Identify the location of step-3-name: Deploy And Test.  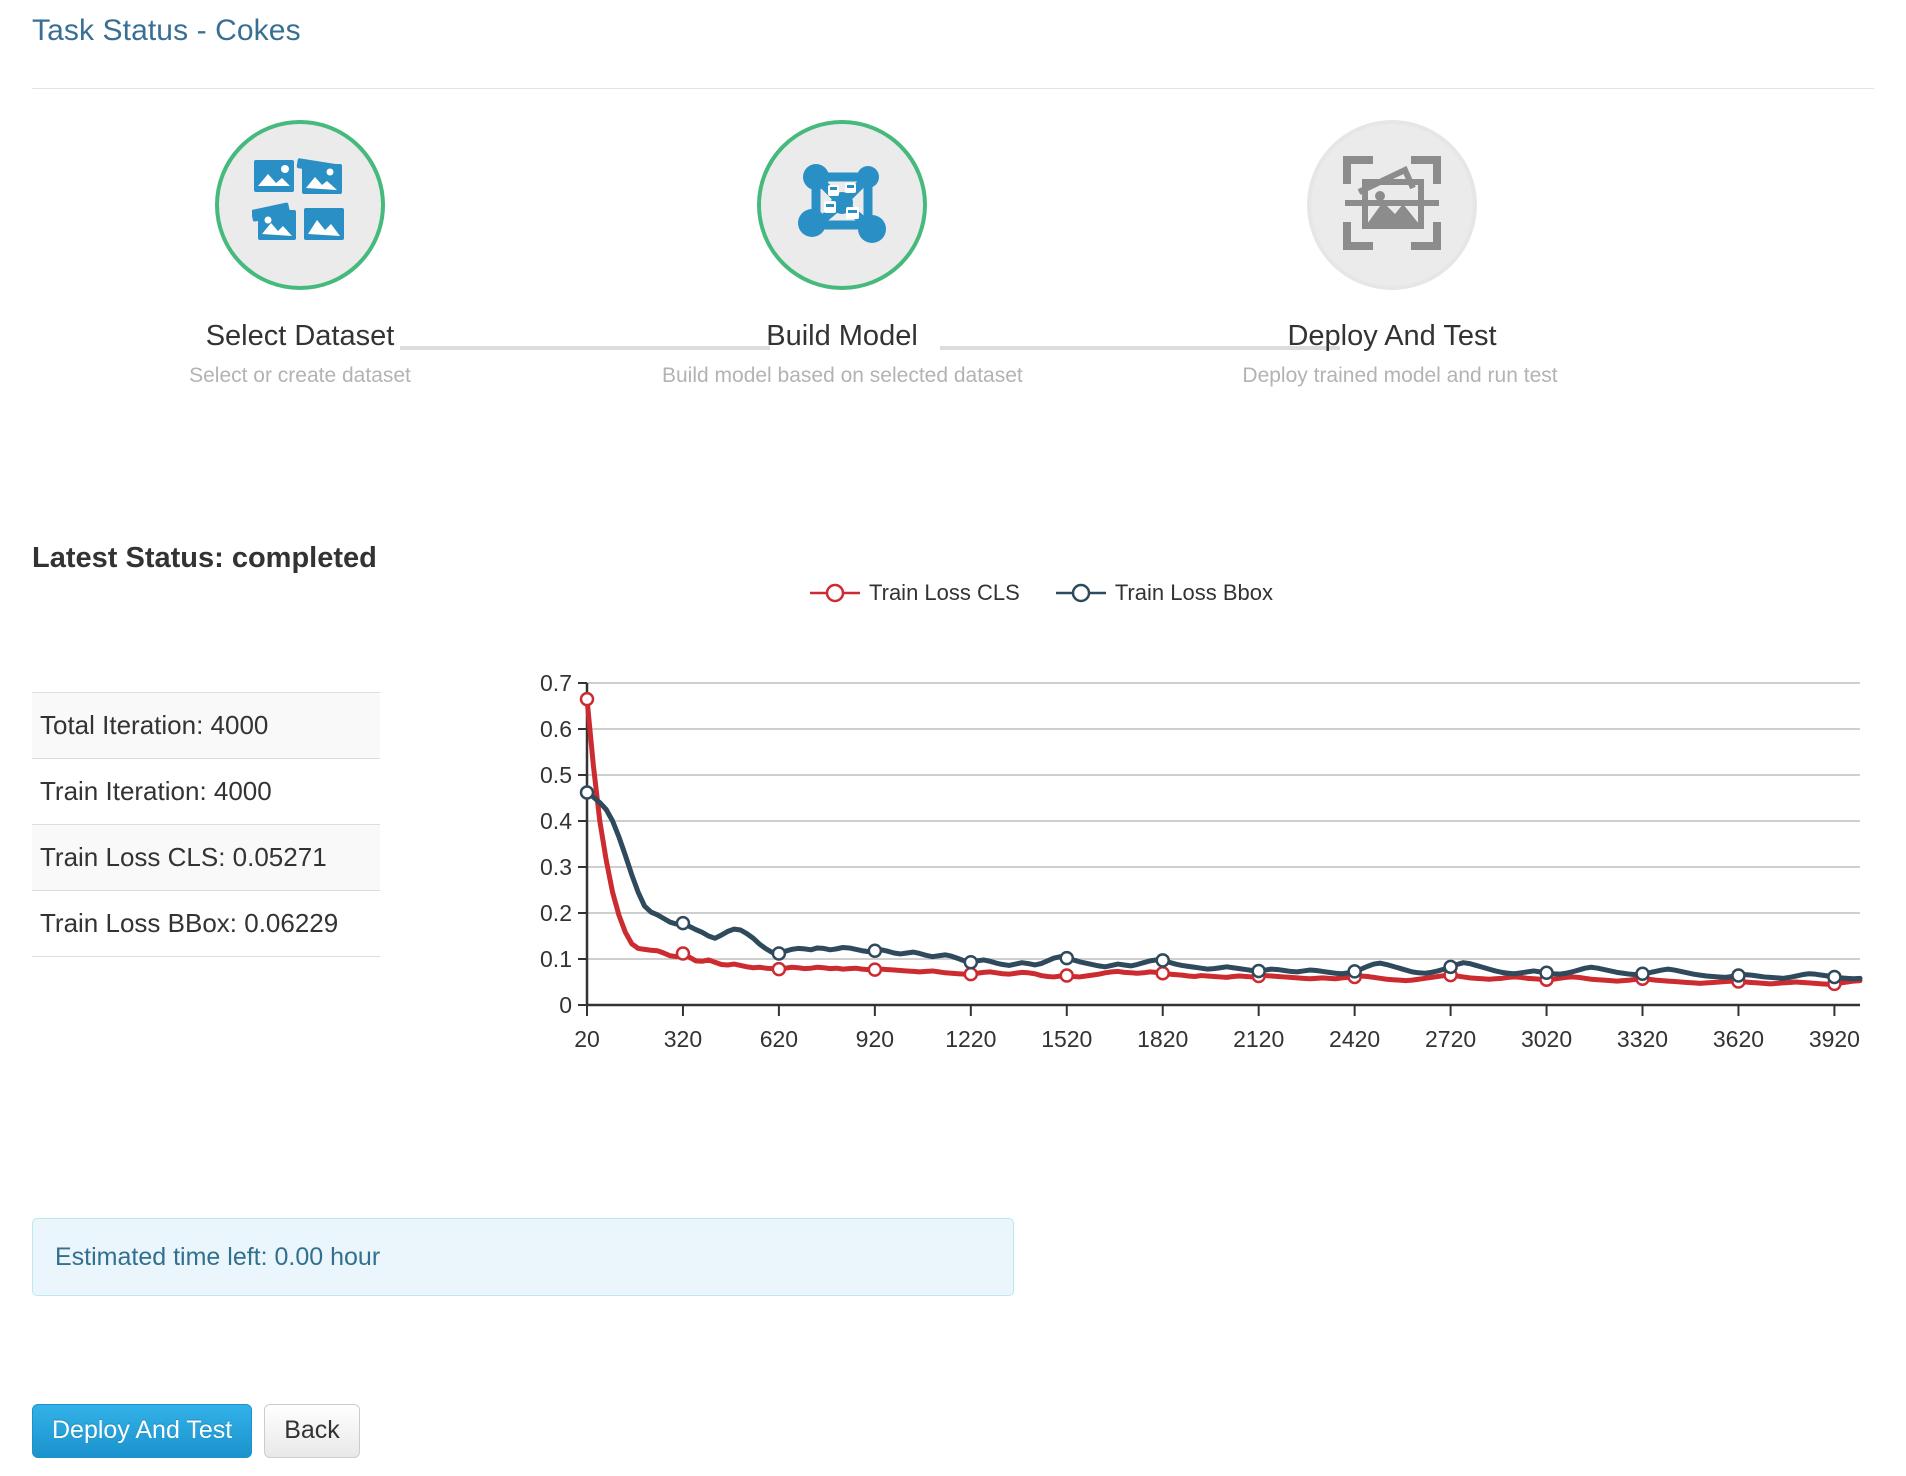
(1392, 336).